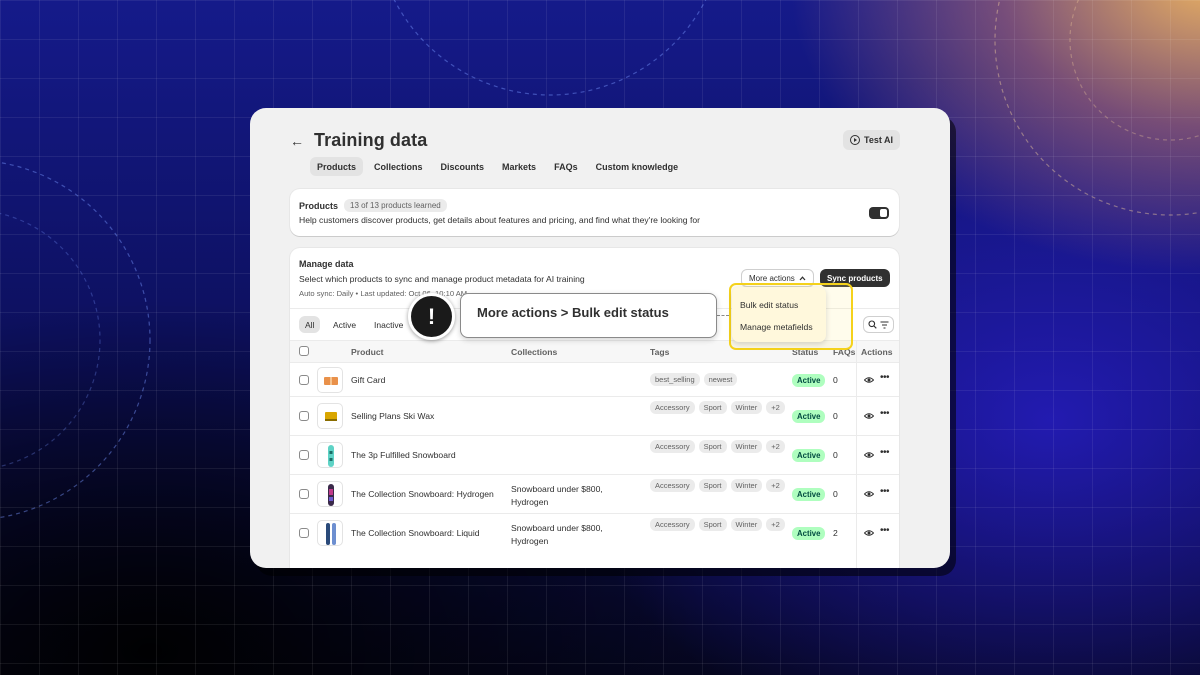 The height and width of the screenshot is (675, 1200). Describe the element at coordinates (802, 277) in the screenshot. I see `chevron-up-icon` at that location.